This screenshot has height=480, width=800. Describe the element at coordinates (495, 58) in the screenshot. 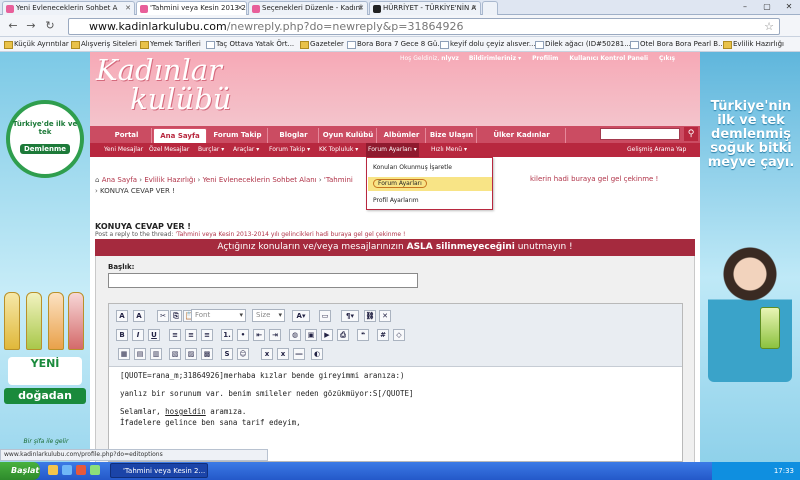

I see `notifications-link: Bildirimleriniz ▾` at that location.